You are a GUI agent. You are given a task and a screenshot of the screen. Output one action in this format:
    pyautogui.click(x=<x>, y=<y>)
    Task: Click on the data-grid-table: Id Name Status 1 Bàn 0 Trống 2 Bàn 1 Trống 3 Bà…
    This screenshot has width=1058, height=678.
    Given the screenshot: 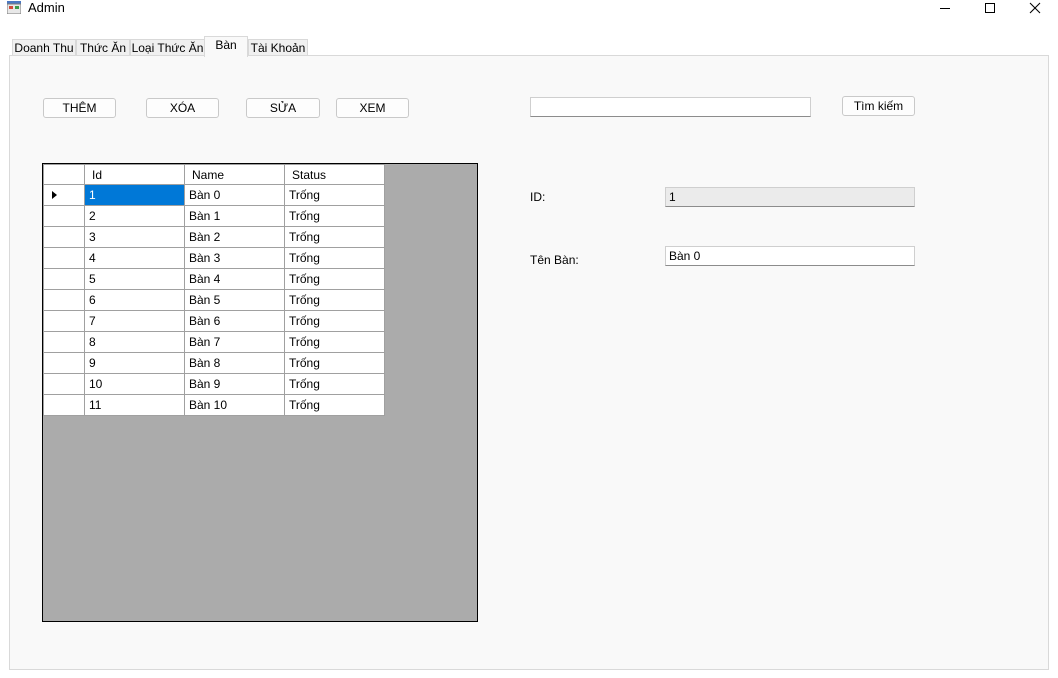 What is the action you would take?
    pyautogui.click(x=214, y=290)
    